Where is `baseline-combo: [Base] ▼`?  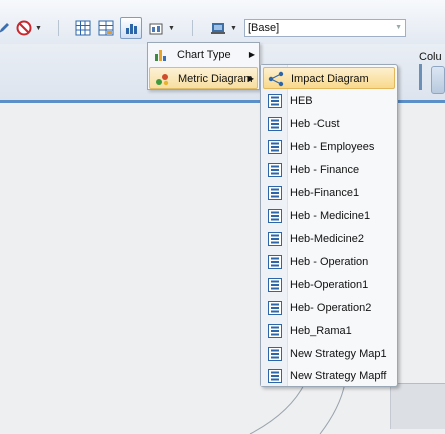 baseline-combo: [Base] ▼ is located at coordinates (325, 28).